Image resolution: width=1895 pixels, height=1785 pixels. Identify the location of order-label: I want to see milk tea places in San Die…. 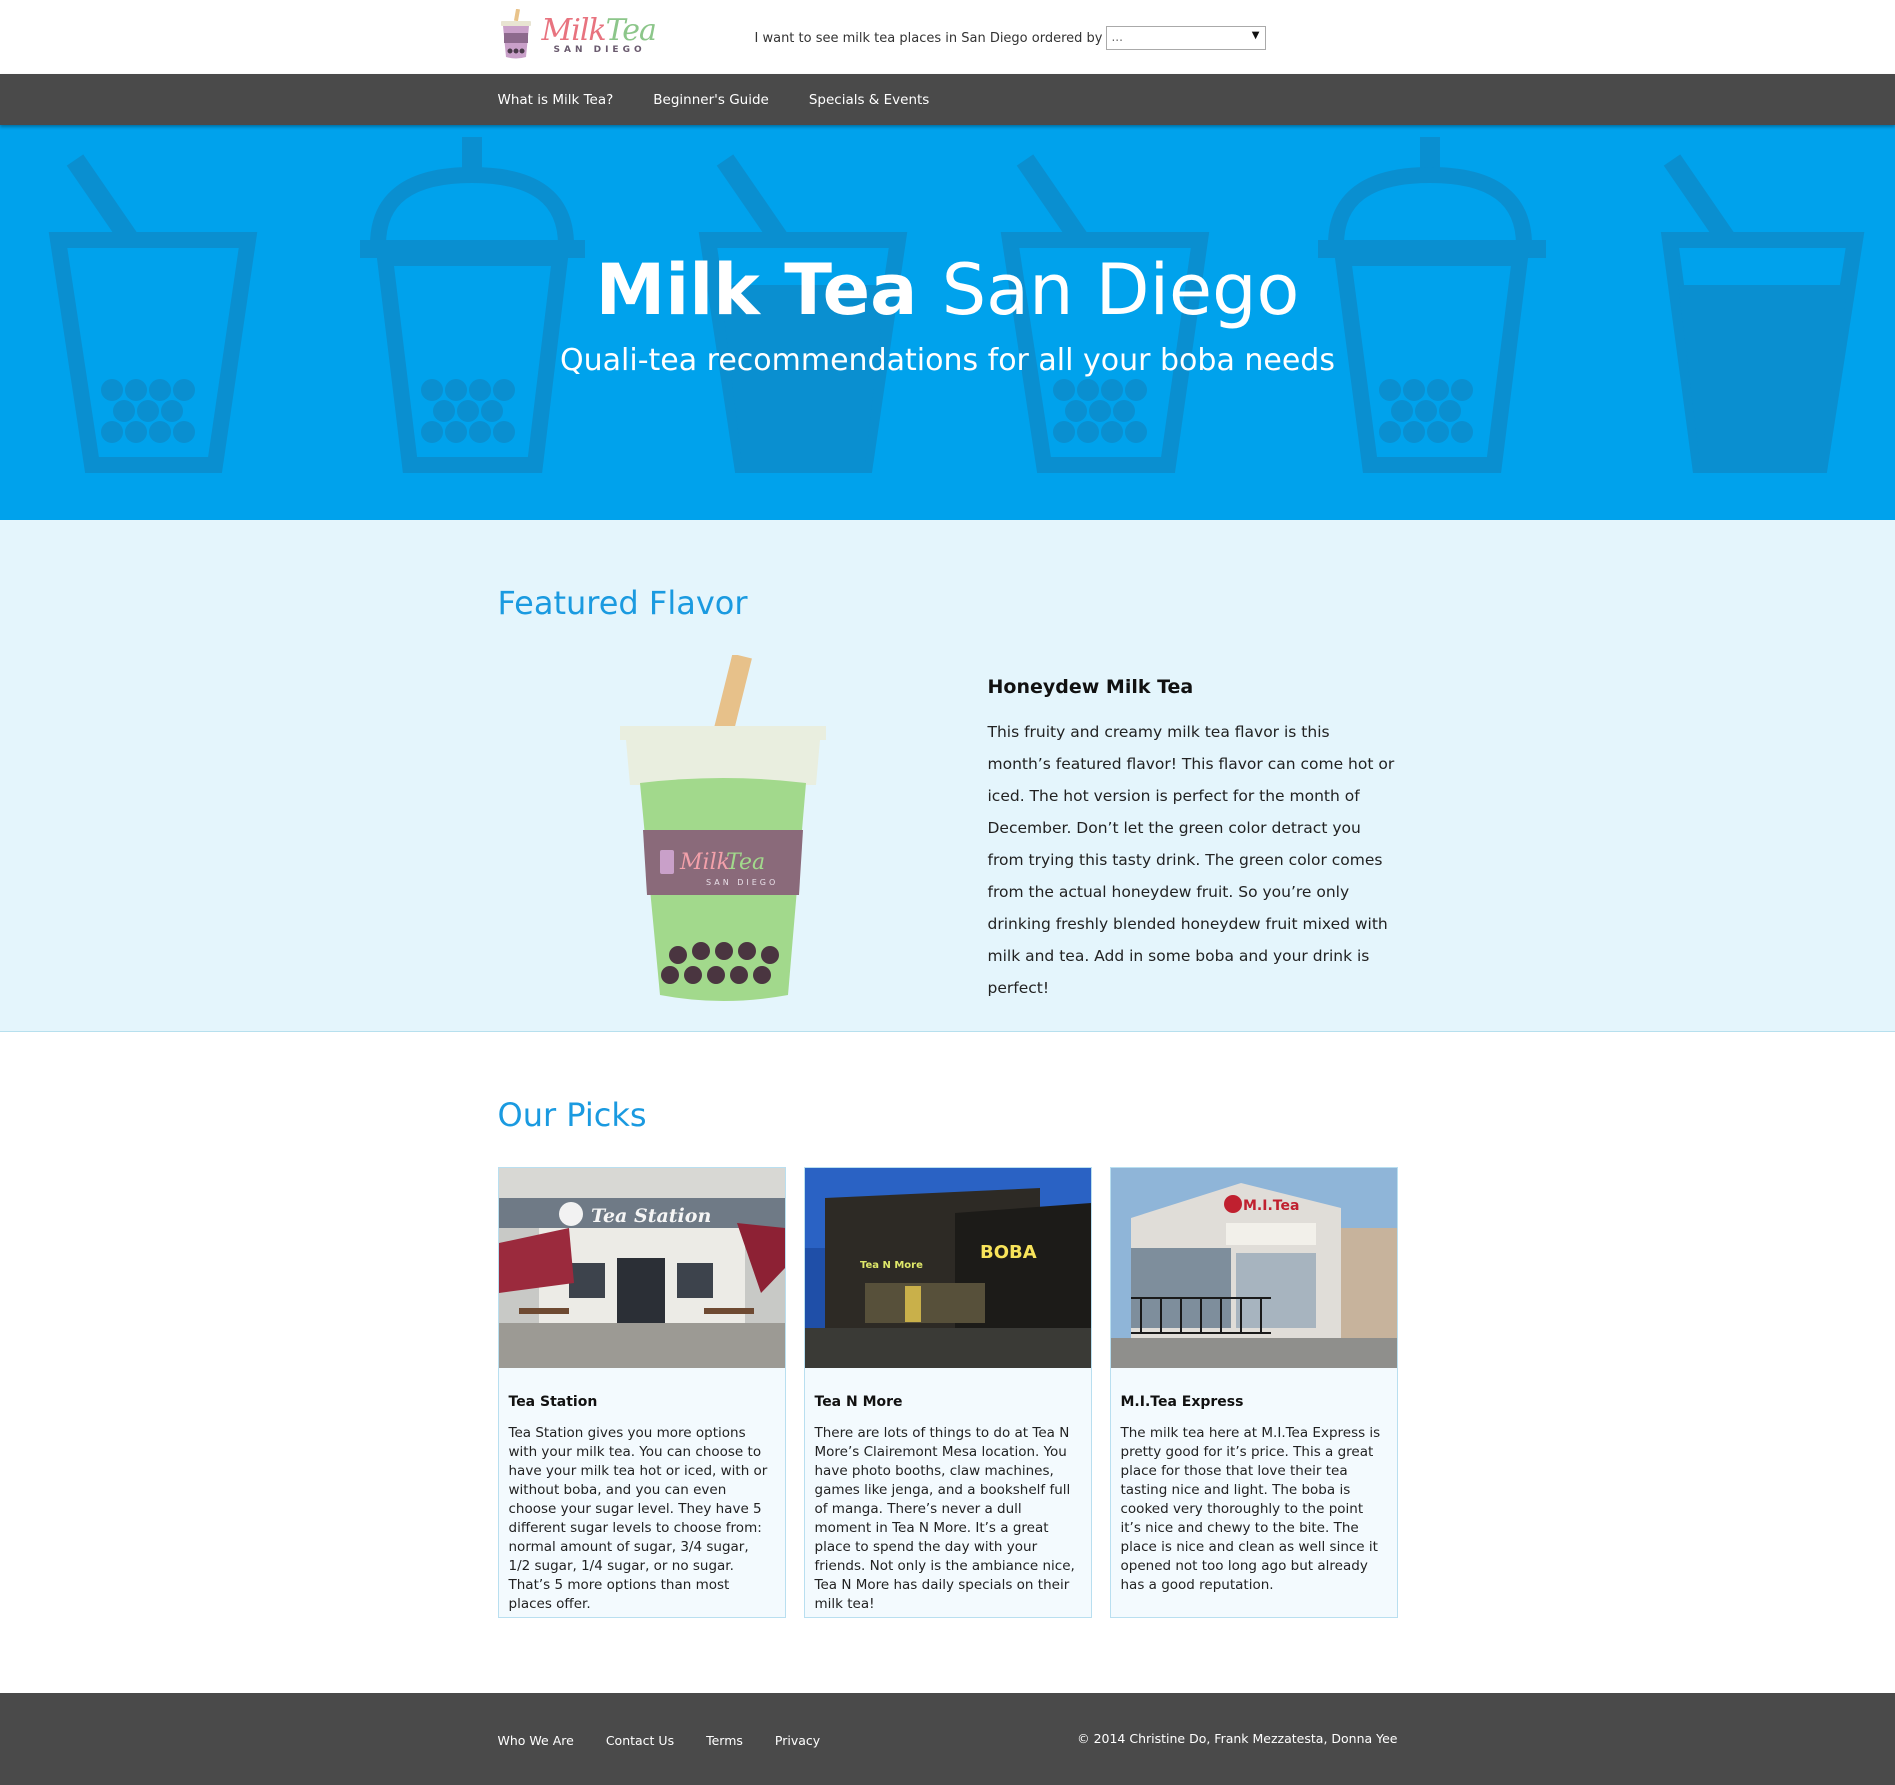
(928, 38).